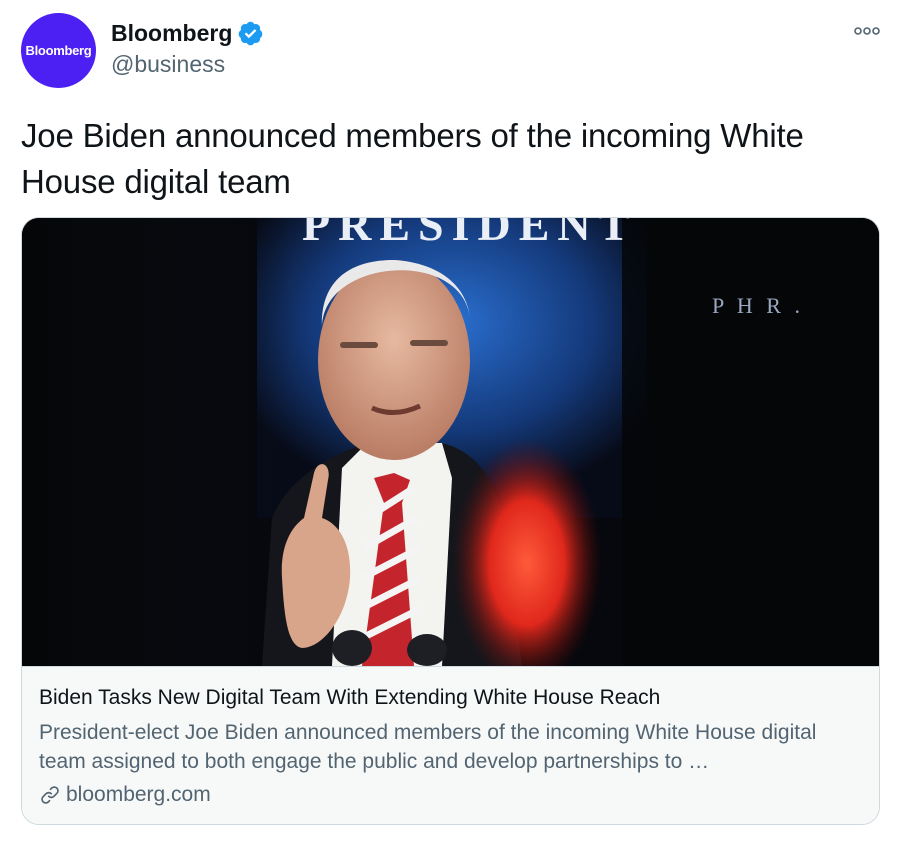 The image size is (900, 843). I want to click on card-domain-row: bloomberg.com, so click(450, 795).